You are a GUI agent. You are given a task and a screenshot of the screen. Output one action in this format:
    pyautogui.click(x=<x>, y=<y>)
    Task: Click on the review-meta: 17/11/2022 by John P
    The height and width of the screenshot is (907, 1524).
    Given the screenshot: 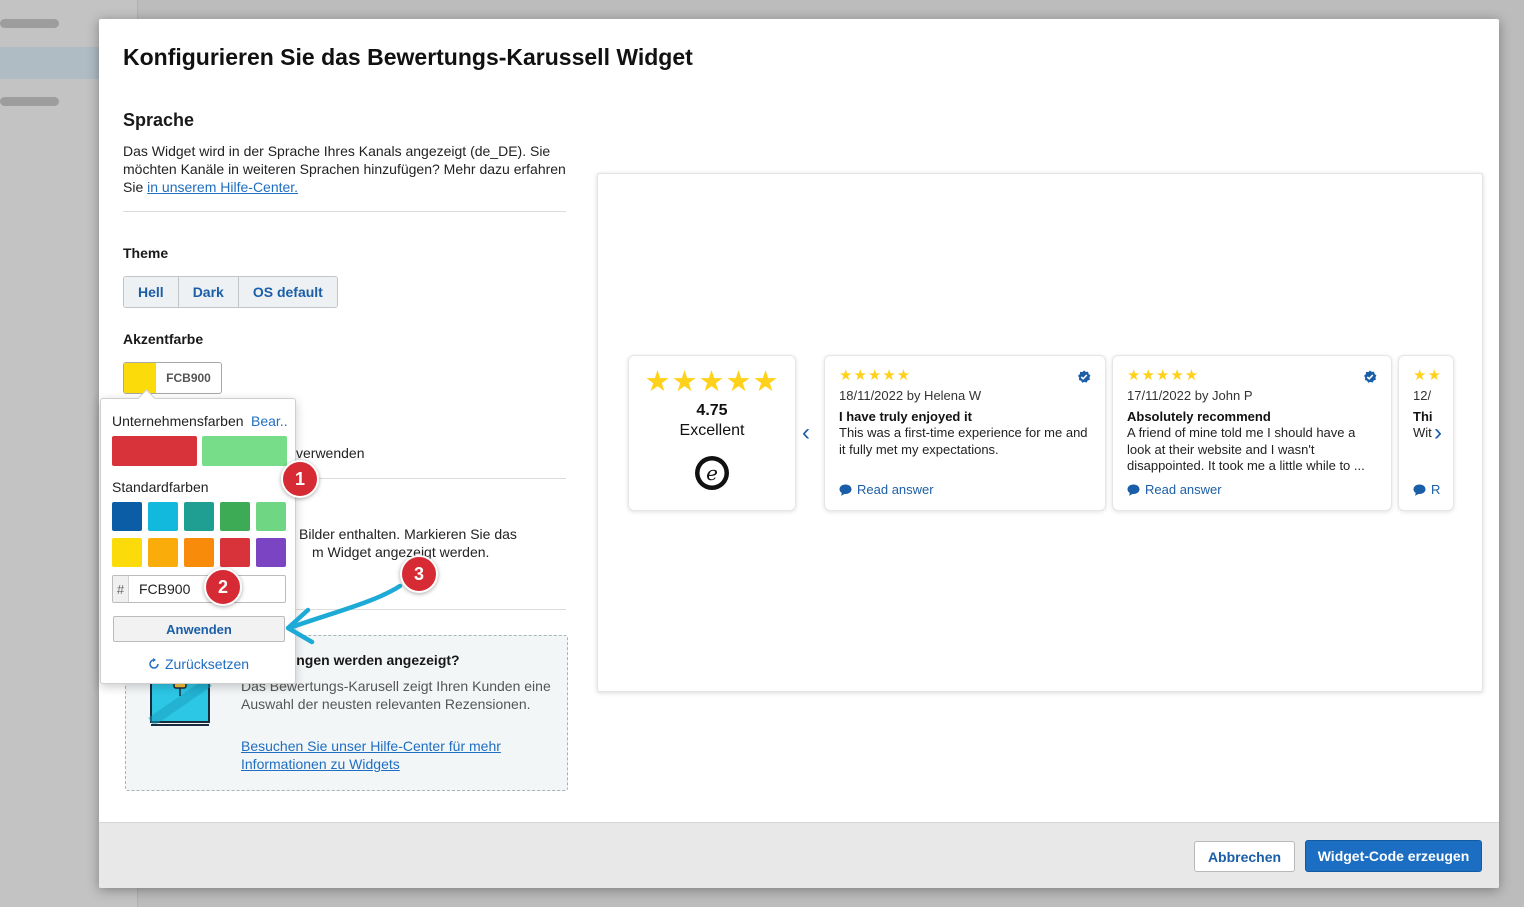 What is the action you would take?
    pyautogui.click(x=1190, y=395)
    